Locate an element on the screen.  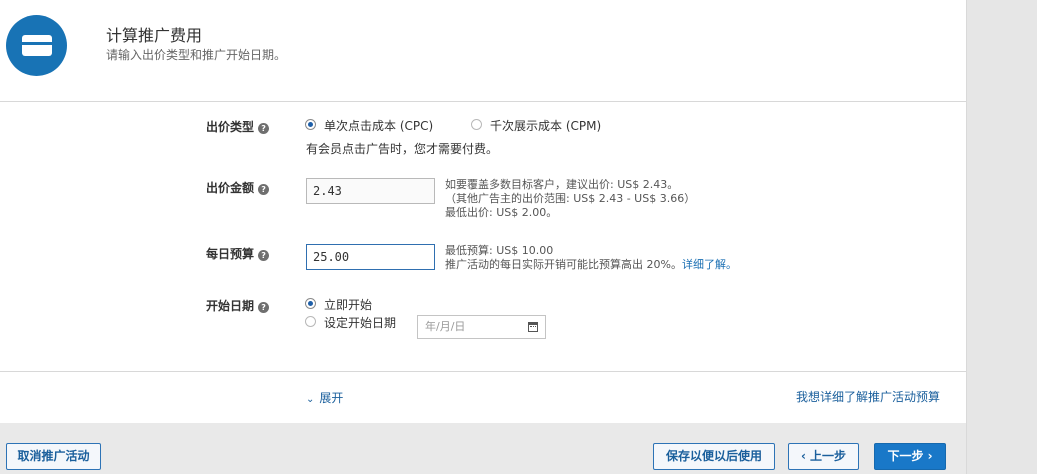
radio-cpm is located at coordinates (476, 124).